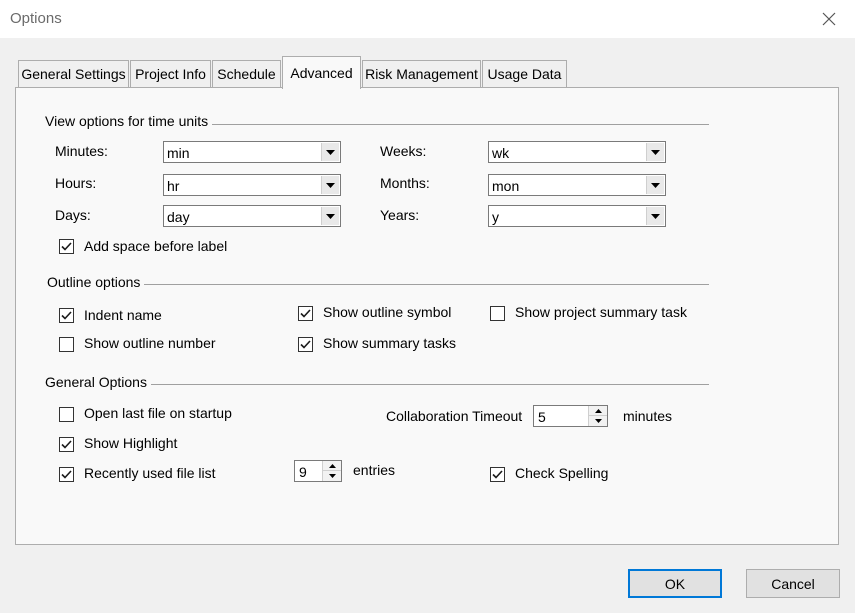 The height and width of the screenshot is (613, 855). I want to click on recent-files-label: Recently used file list, so click(150, 473).